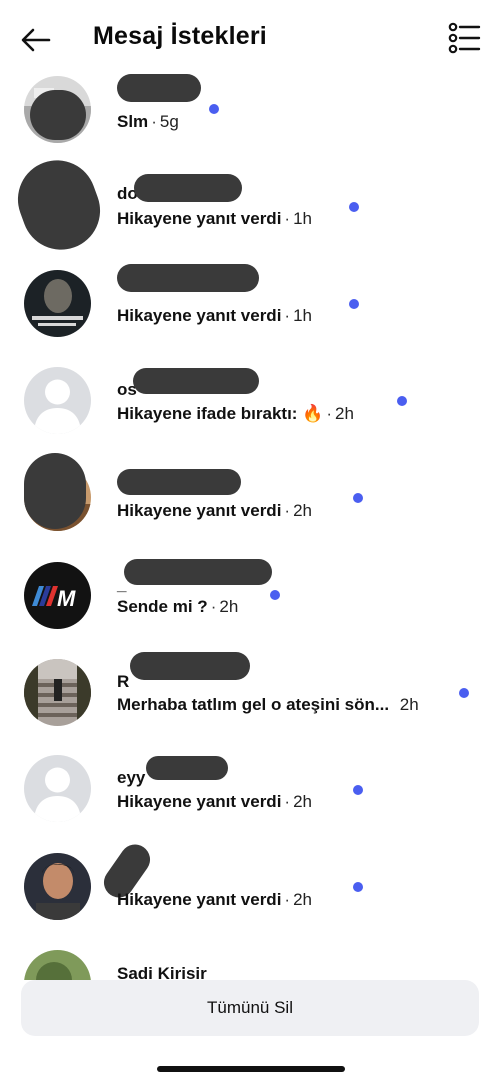 This screenshot has width=503, height=1080. Describe the element at coordinates (162, 606) in the screenshot. I see `message-text: Sende mi ?` at that location.